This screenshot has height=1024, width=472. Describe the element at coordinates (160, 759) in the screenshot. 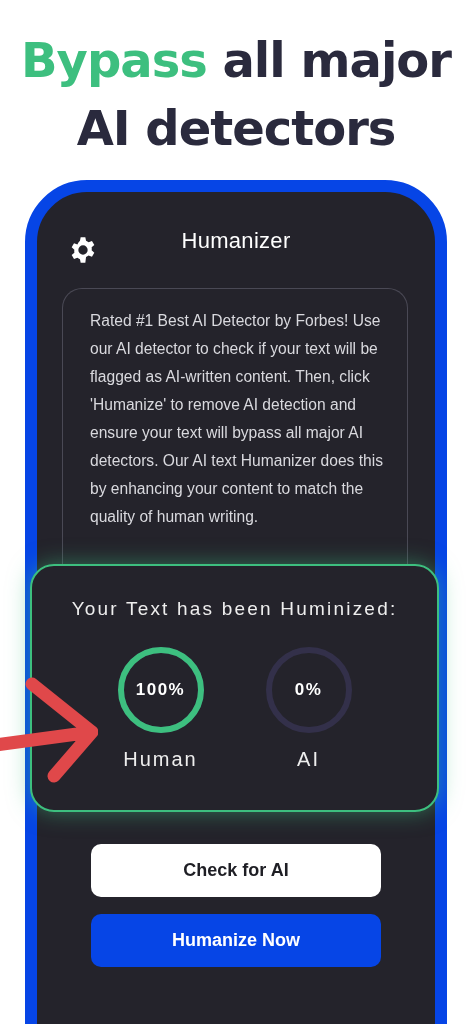

I see `score-label: Human` at that location.